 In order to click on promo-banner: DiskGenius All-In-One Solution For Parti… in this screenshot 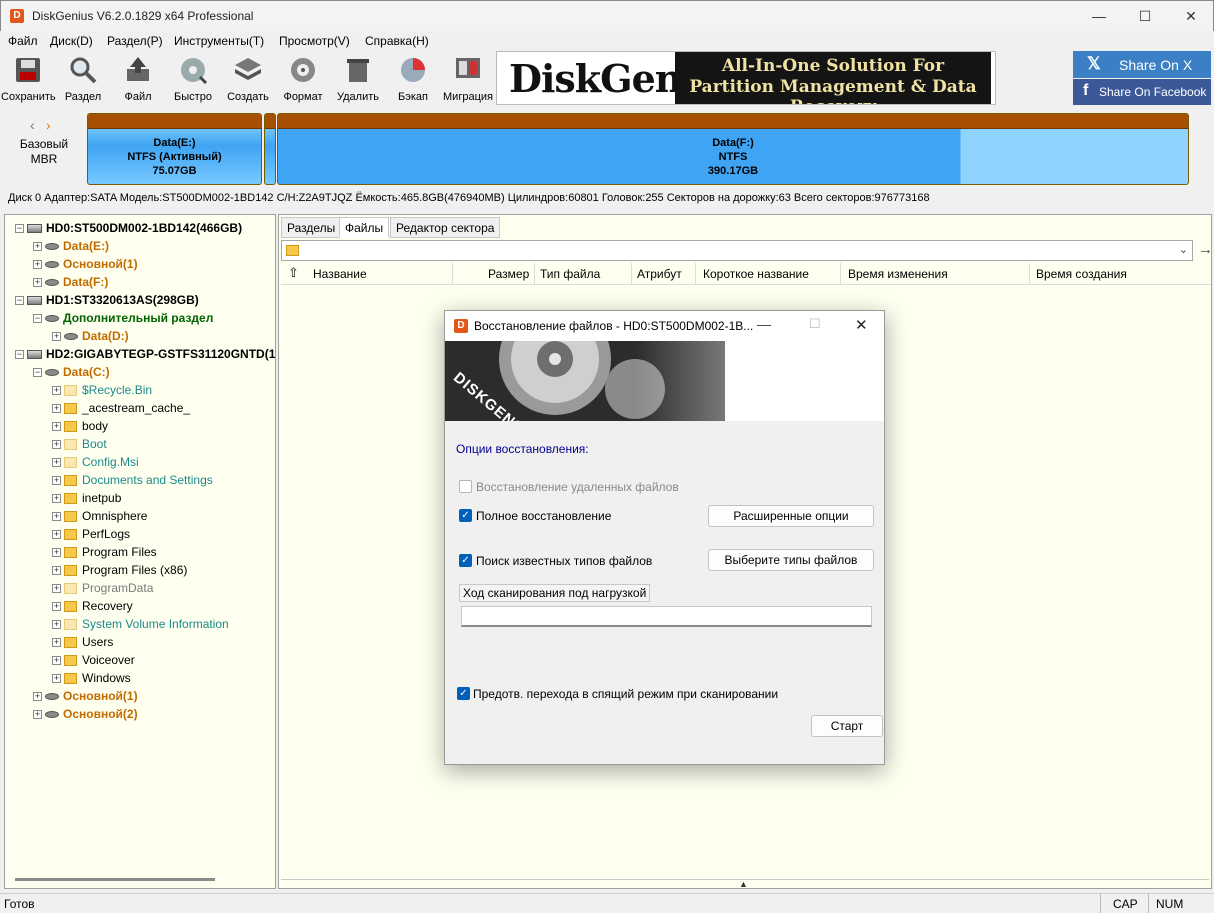, I will do `click(746, 78)`.